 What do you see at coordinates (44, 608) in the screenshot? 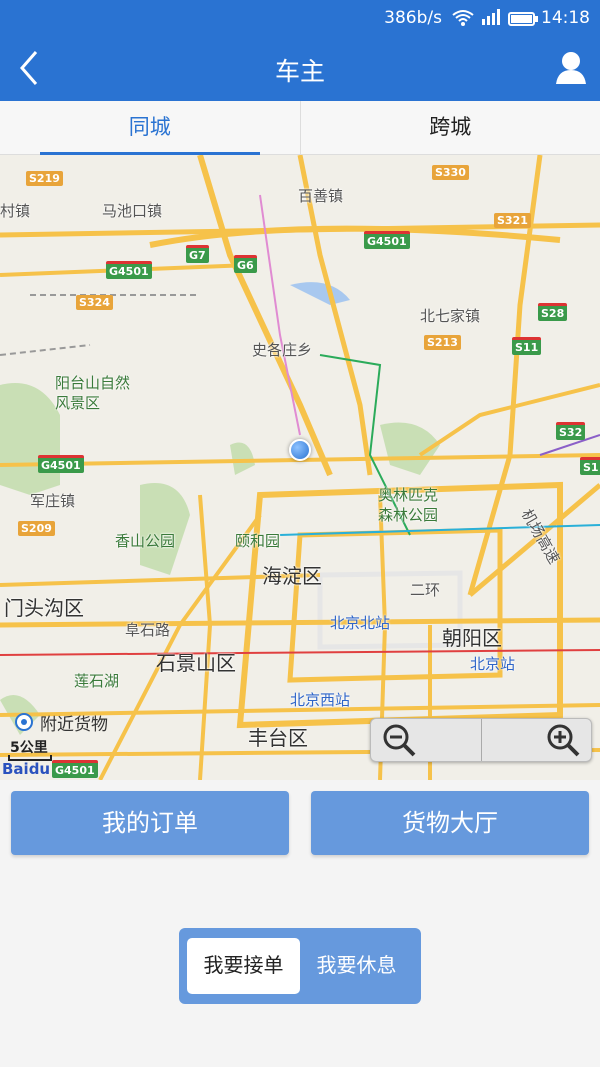
I see `map-label-mentougou: 门头沟区` at bounding box center [44, 608].